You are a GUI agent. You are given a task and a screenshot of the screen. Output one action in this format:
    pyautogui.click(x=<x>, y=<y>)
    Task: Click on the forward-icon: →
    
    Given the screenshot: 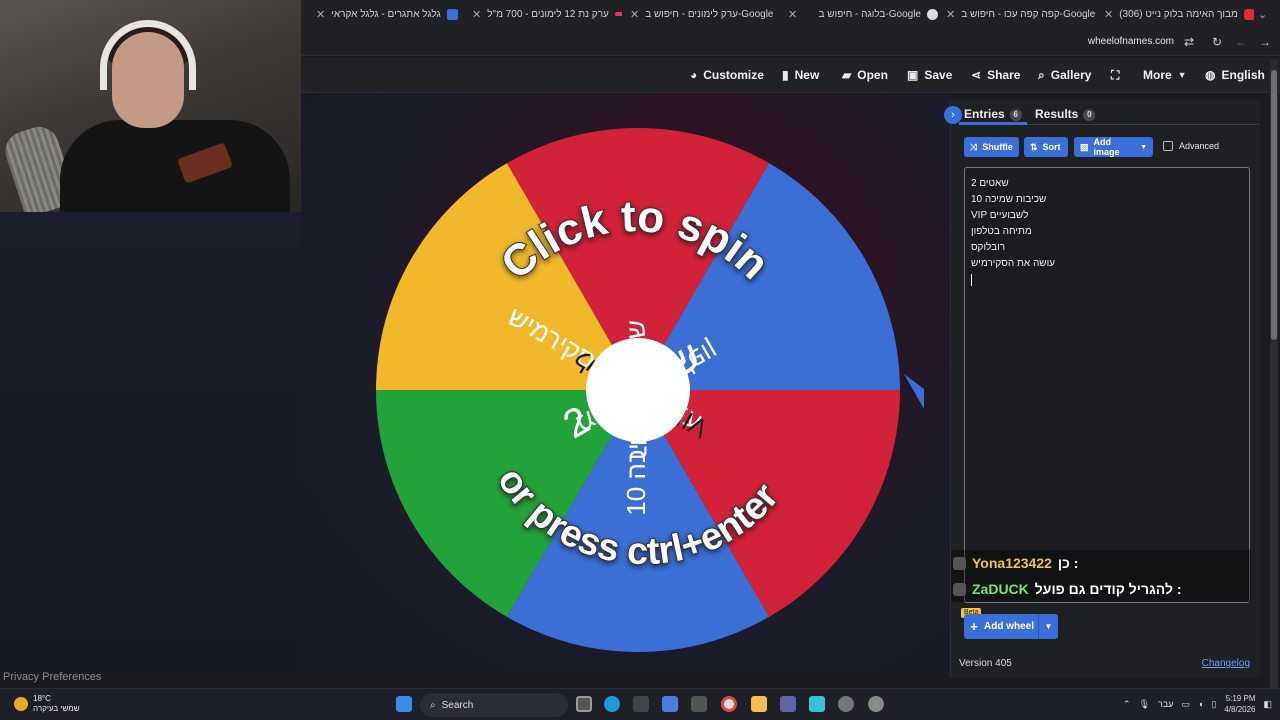 What is the action you would take?
    pyautogui.click(x=1265, y=42)
    